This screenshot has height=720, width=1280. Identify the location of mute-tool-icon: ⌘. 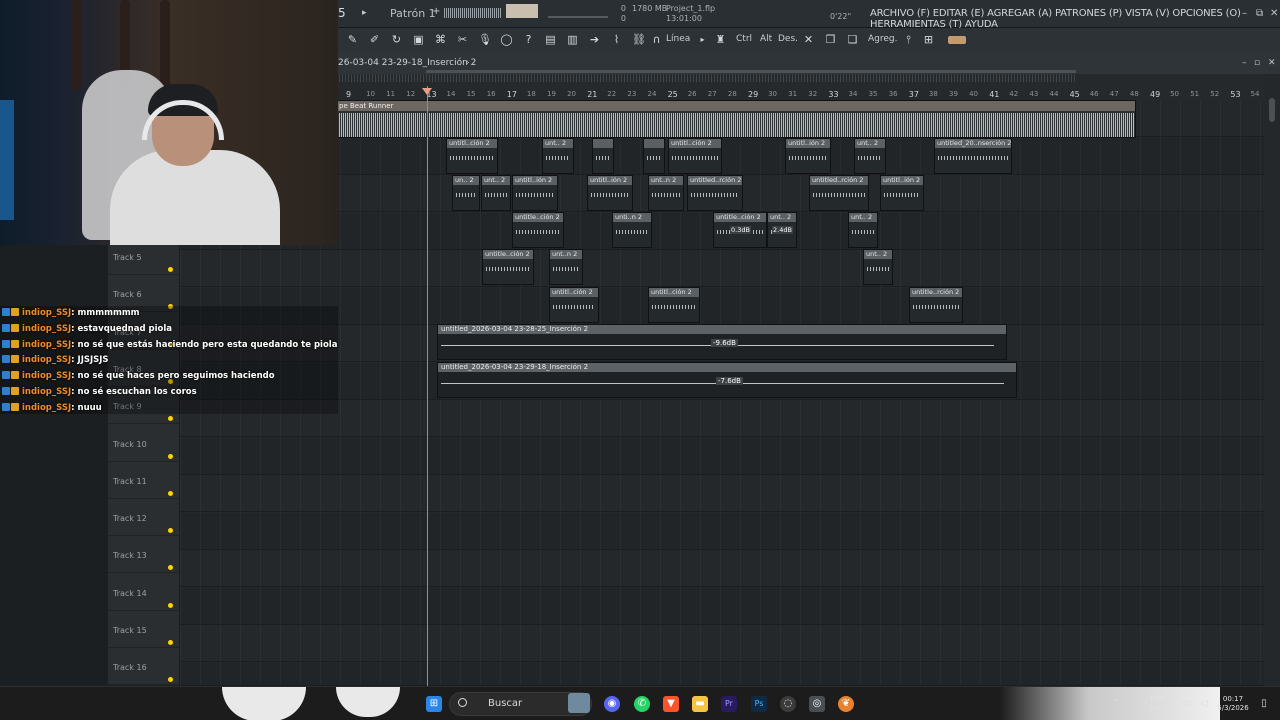
(440, 39).